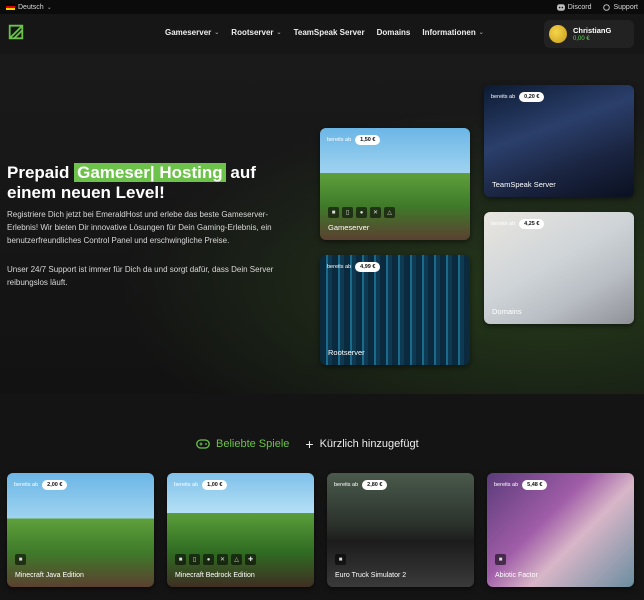 This screenshot has width=644, height=600. I want to click on language-selector: Deutsch ⌄, so click(29, 7).